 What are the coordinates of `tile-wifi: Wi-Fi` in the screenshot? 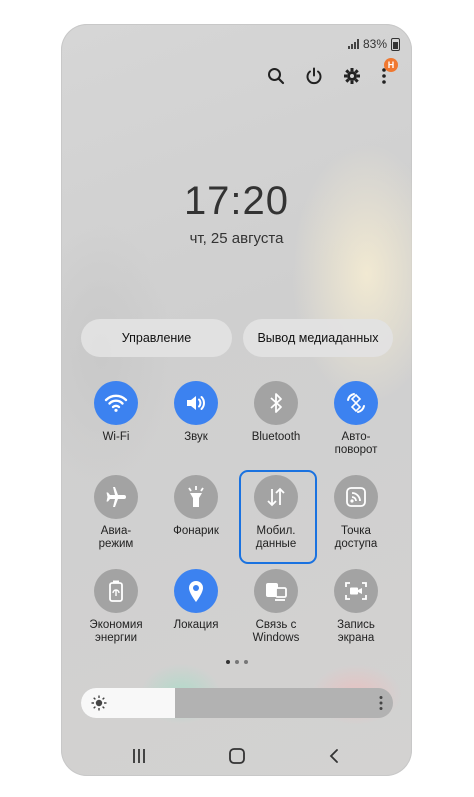 It's located at (116, 412).